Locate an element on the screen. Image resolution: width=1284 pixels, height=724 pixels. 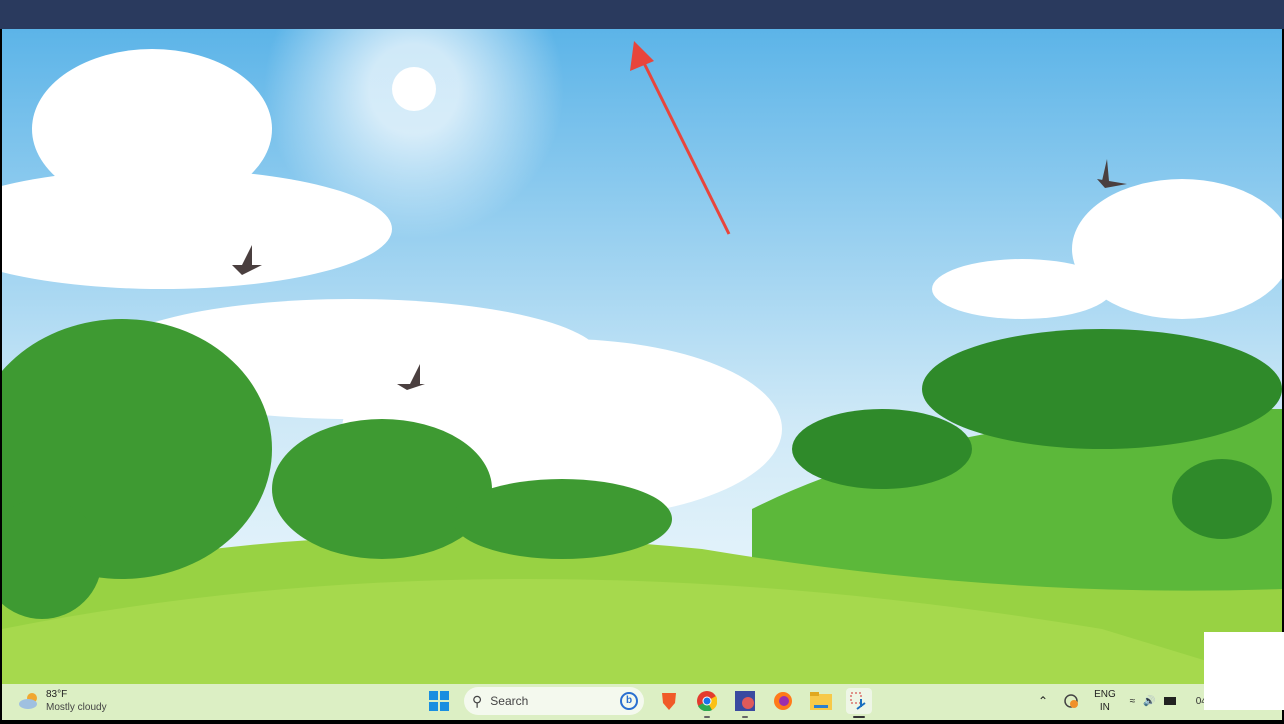
snipping-tool-icon is located at coordinates (858, 701).